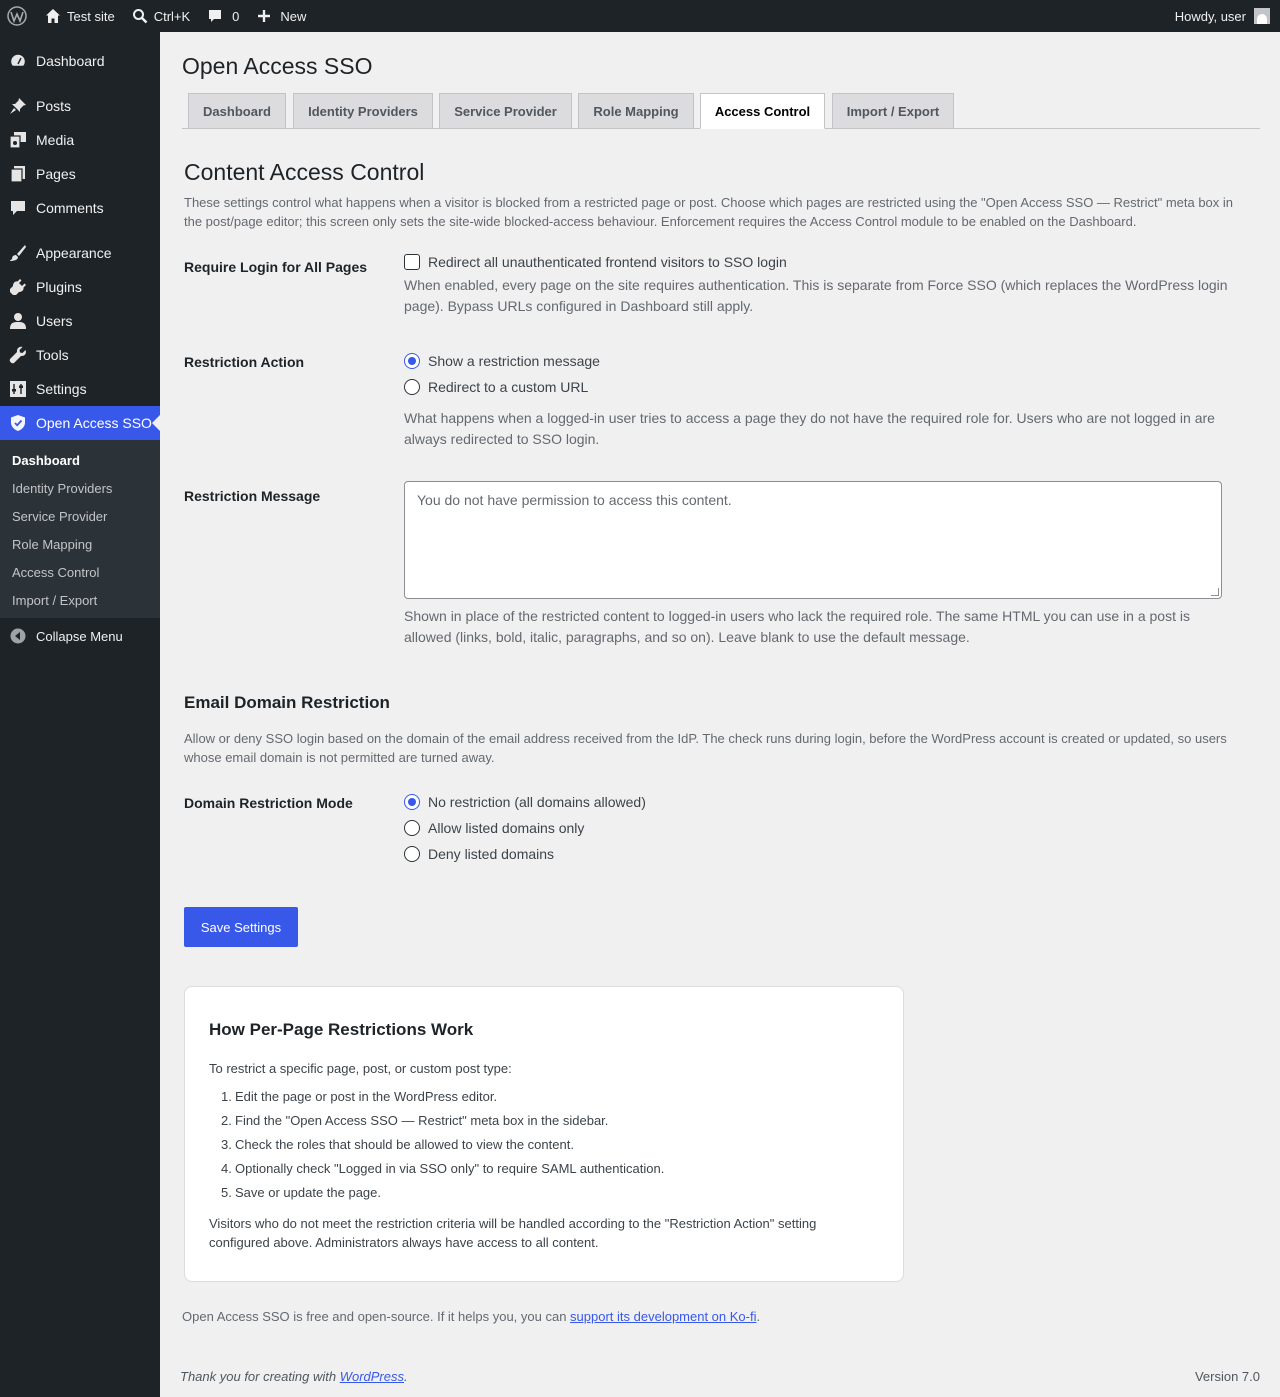 Image resolution: width=1280 pixels, height=1397 pixels. Describe the element at coordinates (508, 387) in the screenshot. I see `radio-label: Redirect to a custom URL` at that location.